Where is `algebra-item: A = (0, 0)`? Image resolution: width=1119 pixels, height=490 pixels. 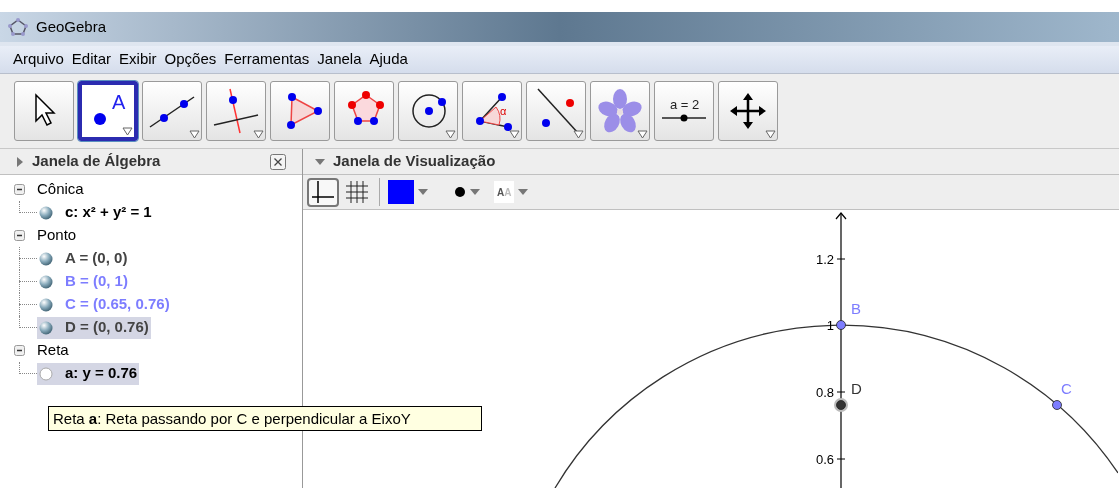 algebra-item: A = (0, 0) is located at coordinates (83, 258).